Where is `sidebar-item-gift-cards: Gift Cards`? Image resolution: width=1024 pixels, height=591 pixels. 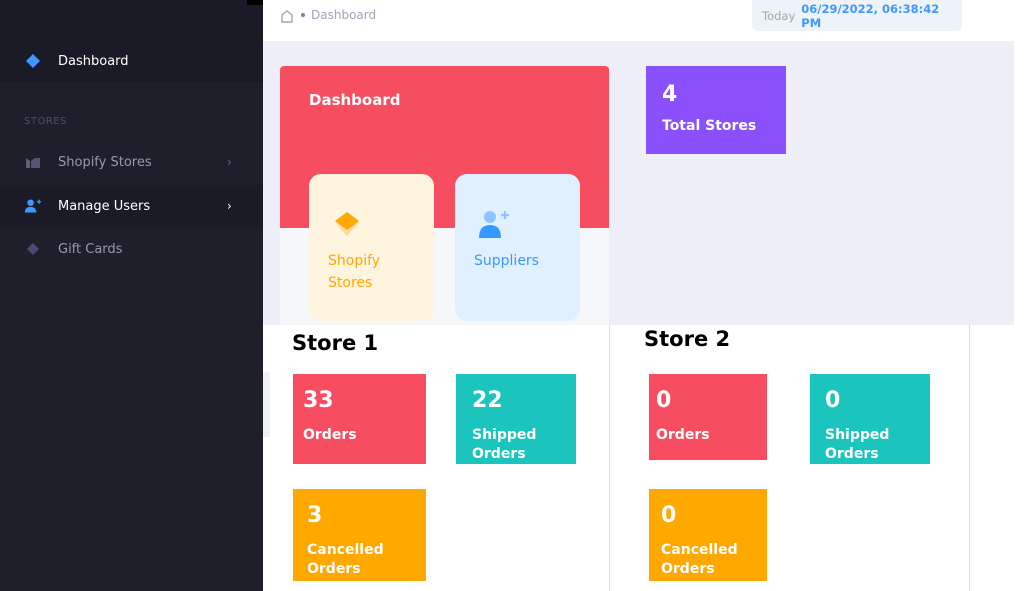
sidebar-item-gift-cards: Gift Cards is located at coordinates (131, 249).